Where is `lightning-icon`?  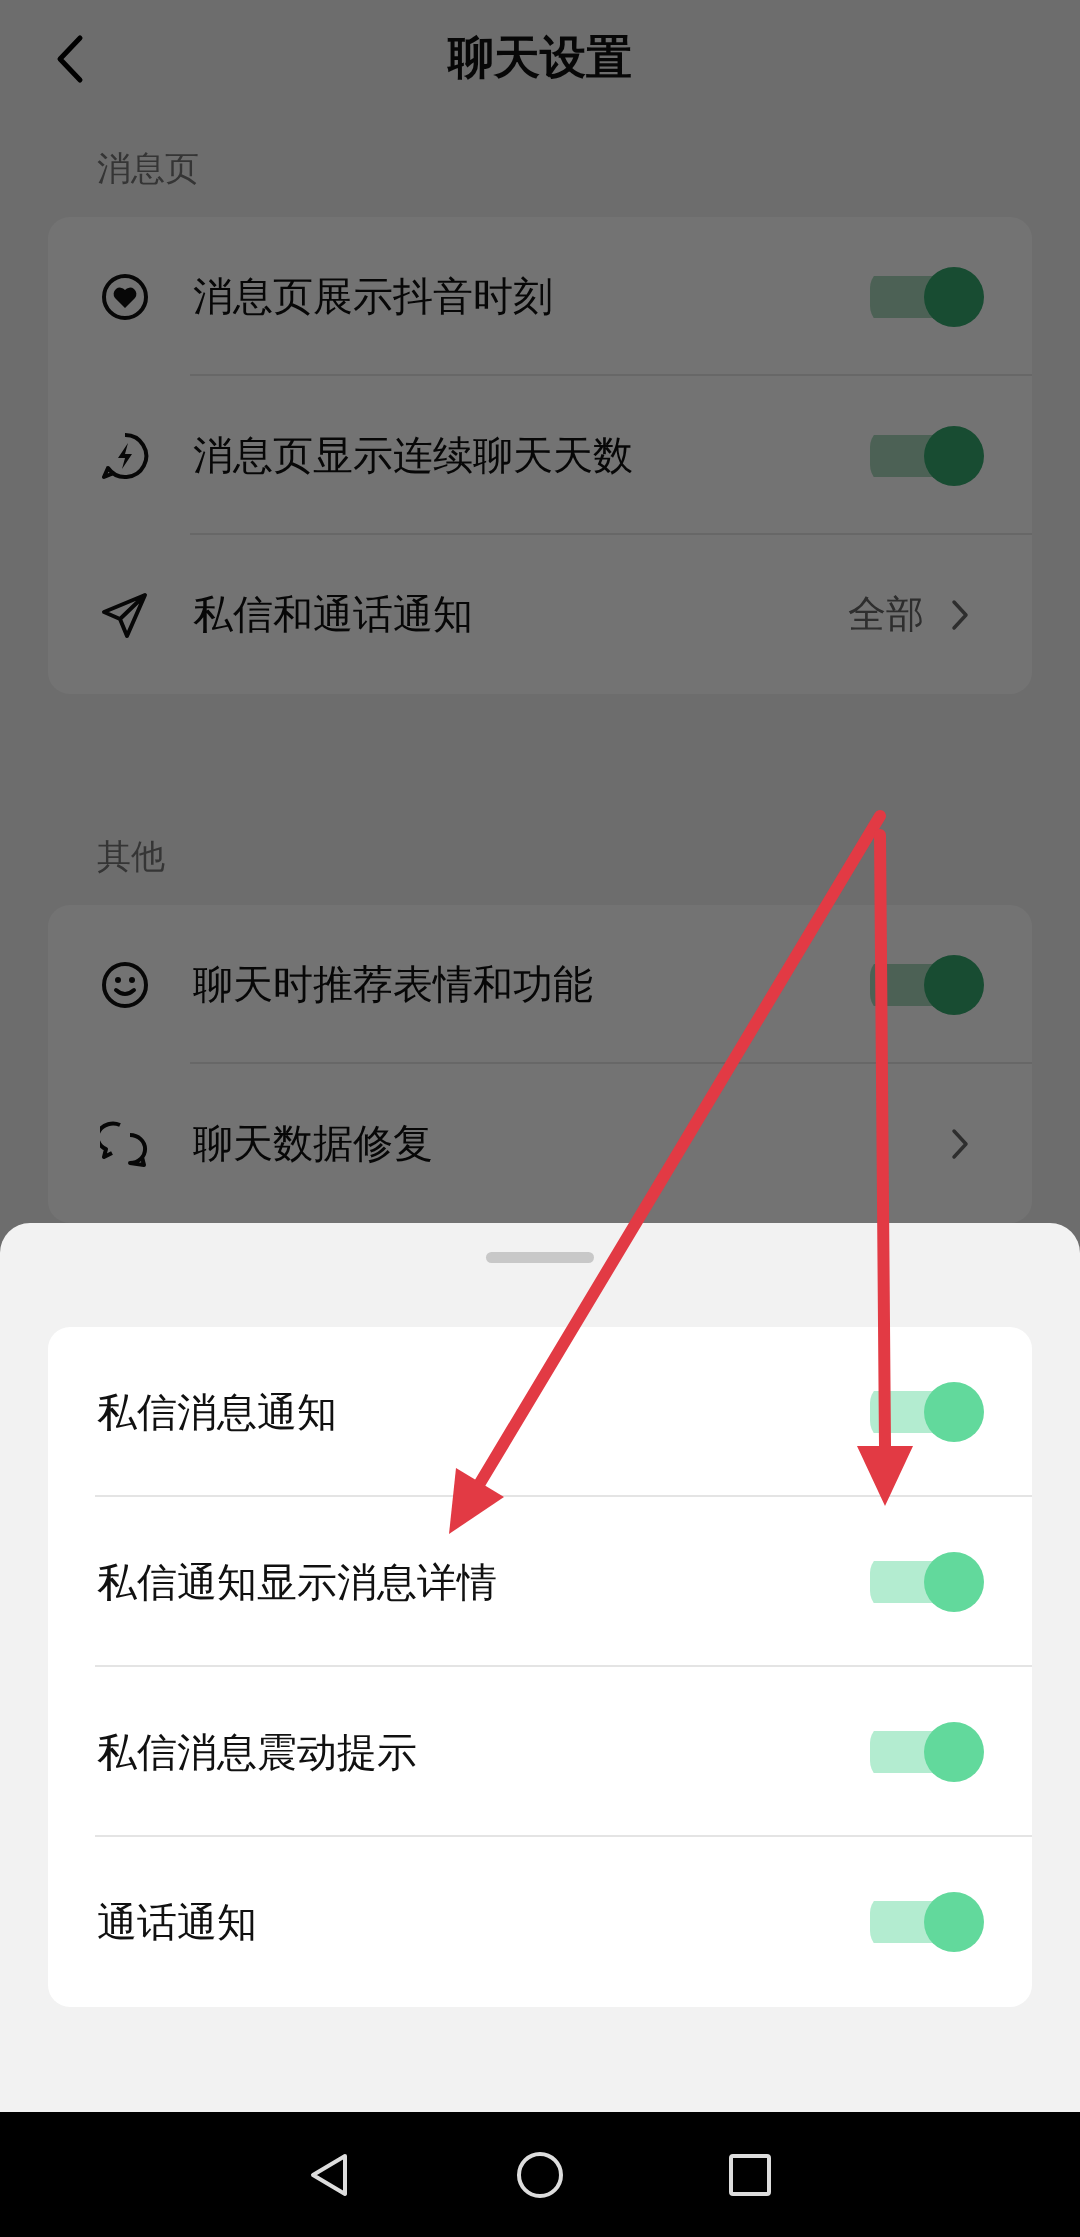 lightning-icon is located at coordinates (125, 455).